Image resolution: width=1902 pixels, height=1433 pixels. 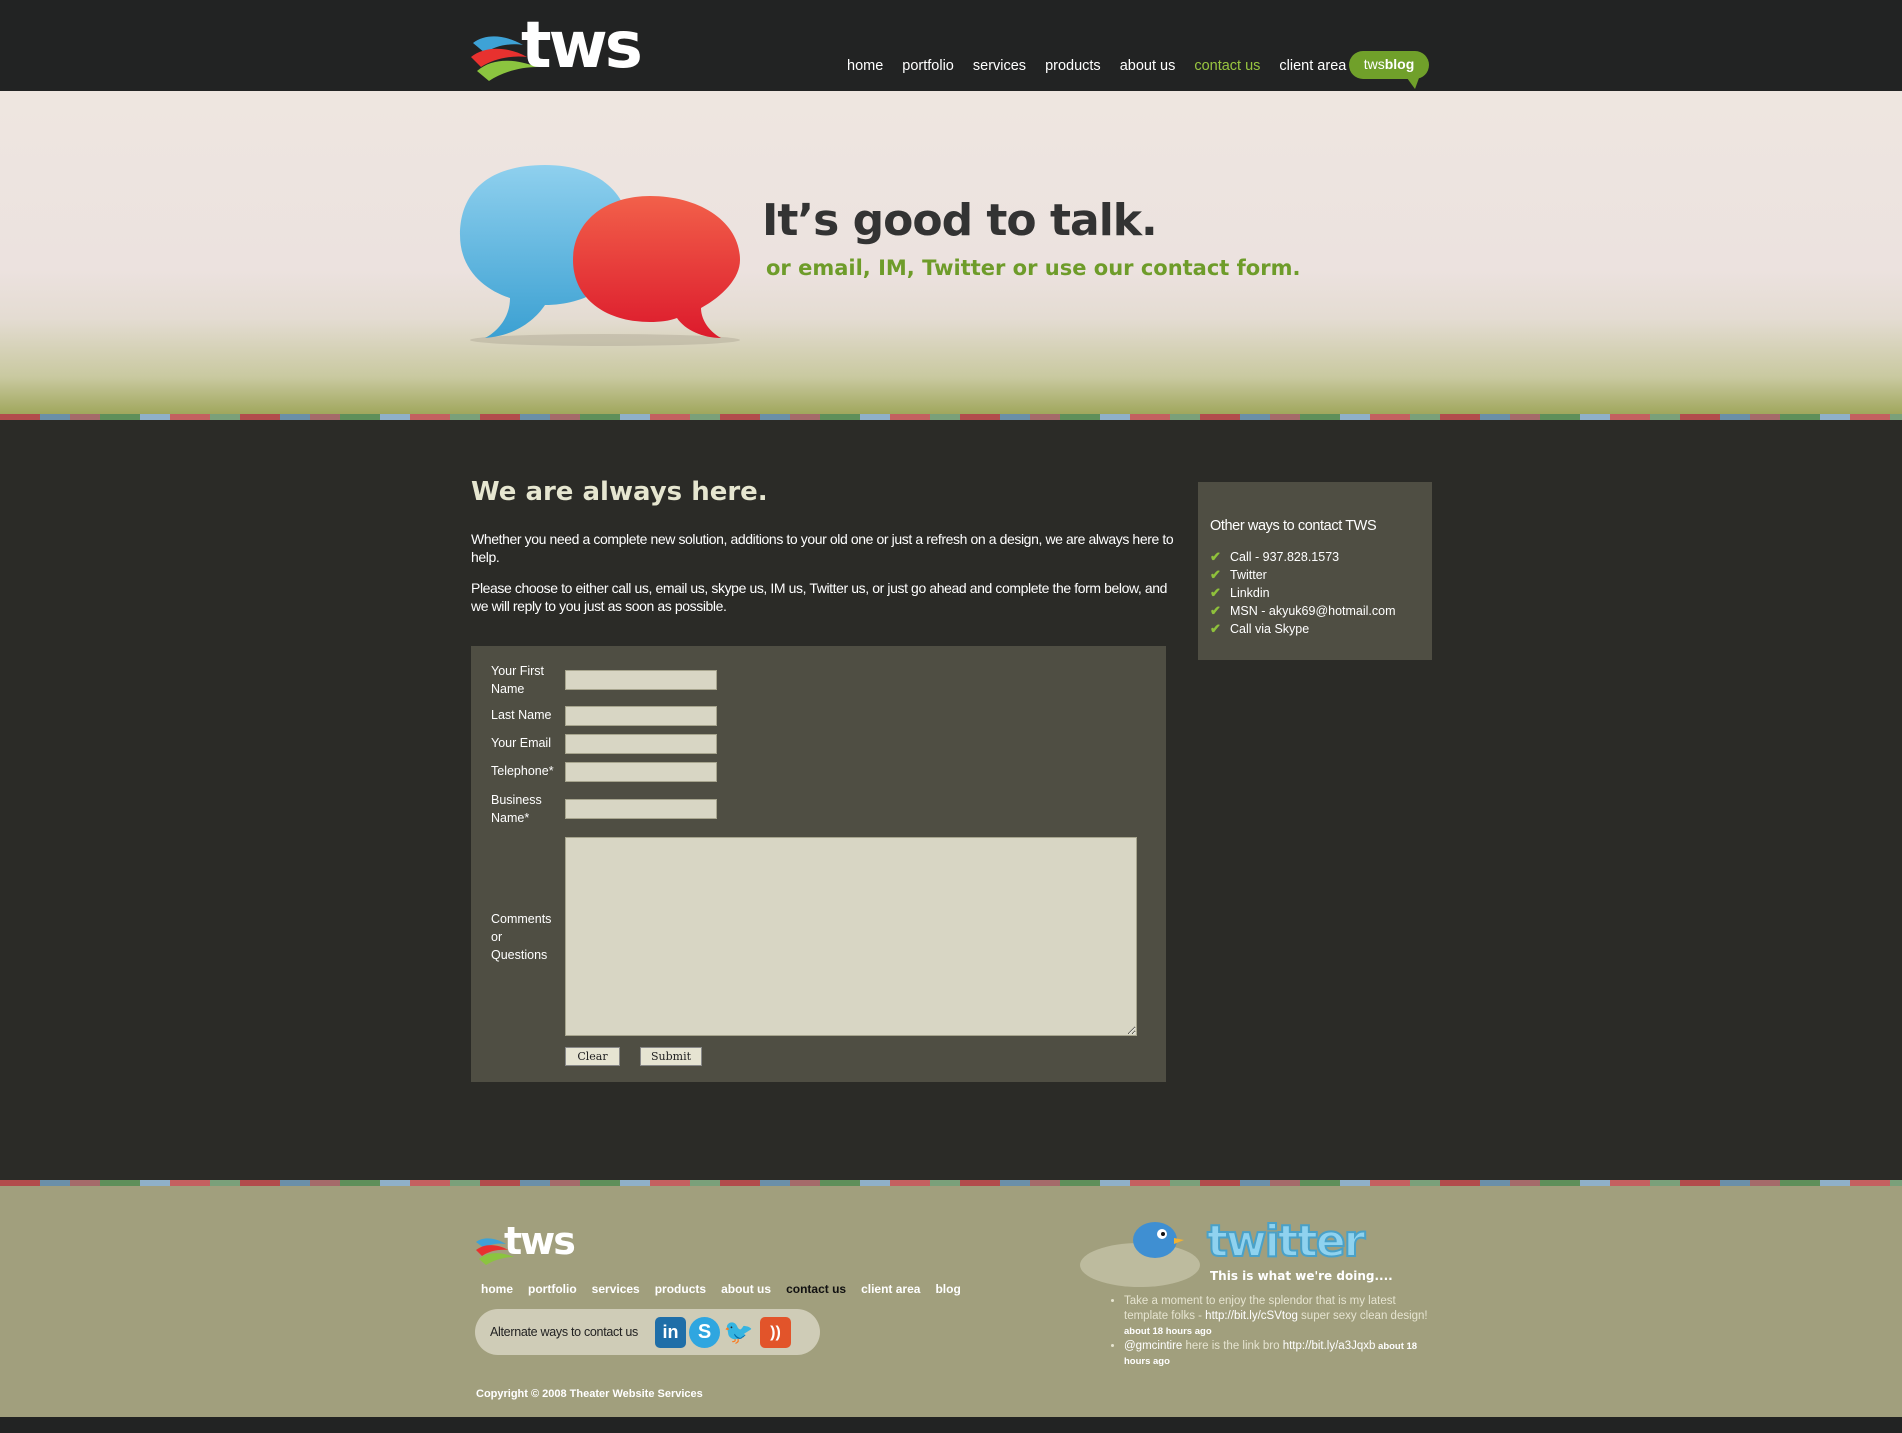 I want to click on footer-nav-portfolio: portfolio, so click(x=552, y=1289).